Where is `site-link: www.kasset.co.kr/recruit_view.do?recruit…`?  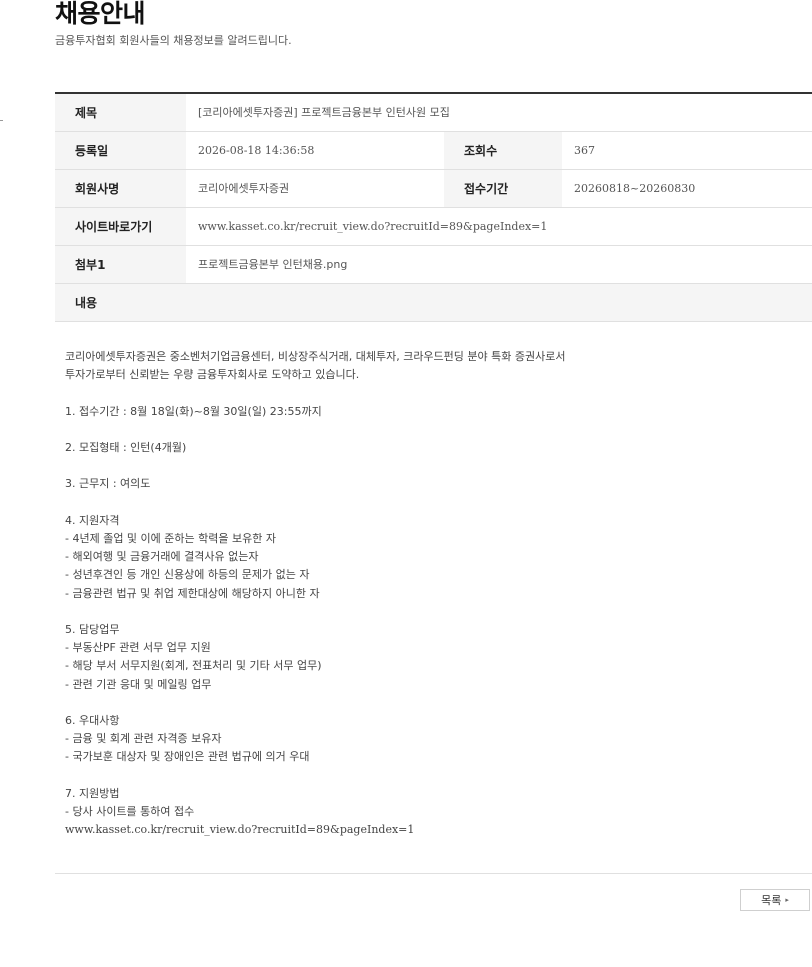 site-link: www.kasset.co.kr/recruit_view.do?recruit… is located at coordinates (499, 226).